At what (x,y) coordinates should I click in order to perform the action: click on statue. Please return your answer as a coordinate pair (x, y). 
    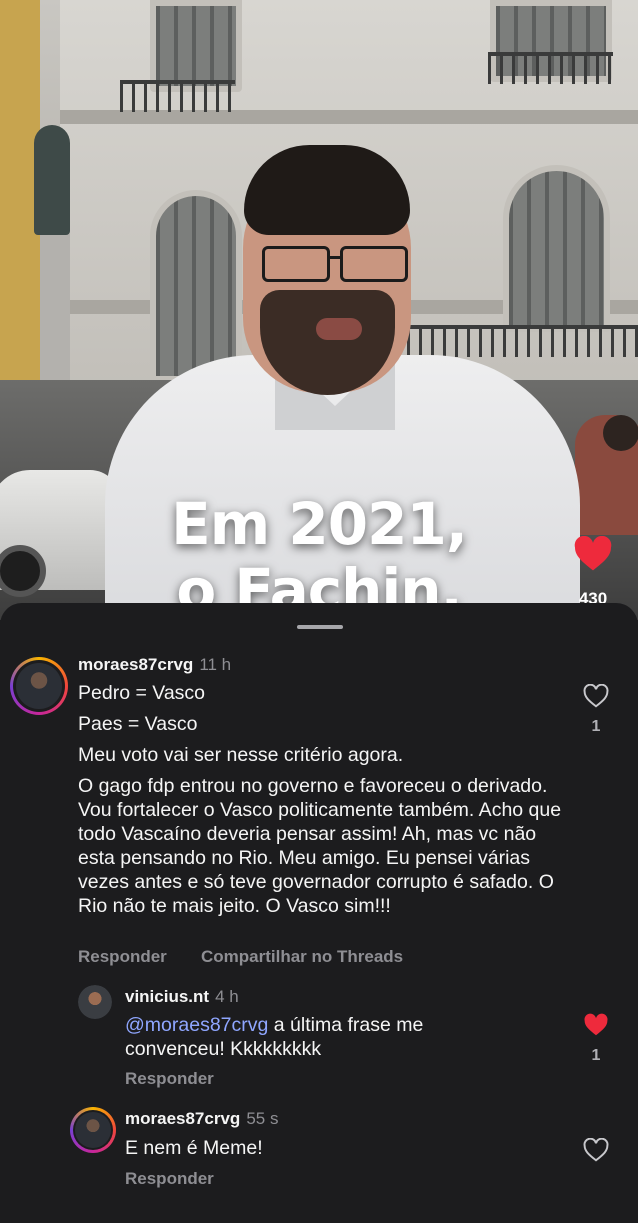
    Looking at the image, I should click on (52, 180).